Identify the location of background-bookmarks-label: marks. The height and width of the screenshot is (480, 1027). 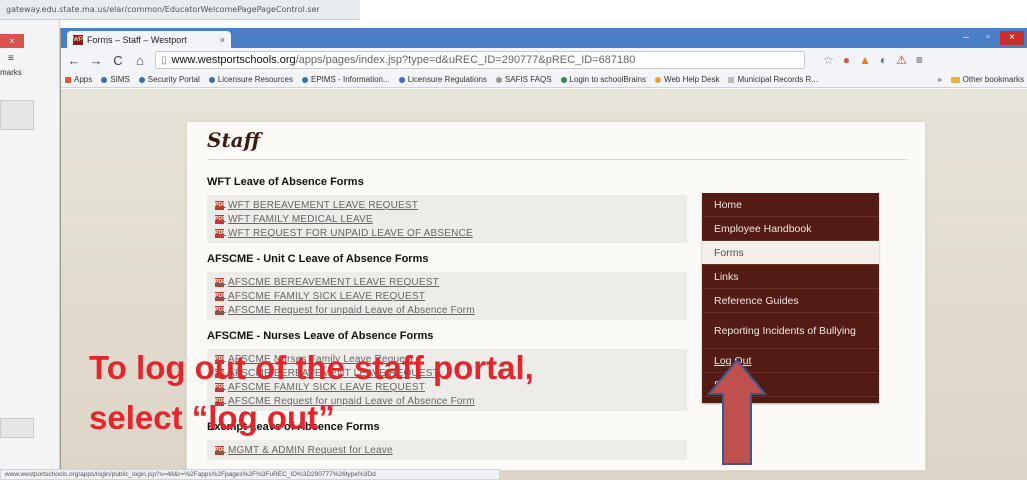
(11, 72).